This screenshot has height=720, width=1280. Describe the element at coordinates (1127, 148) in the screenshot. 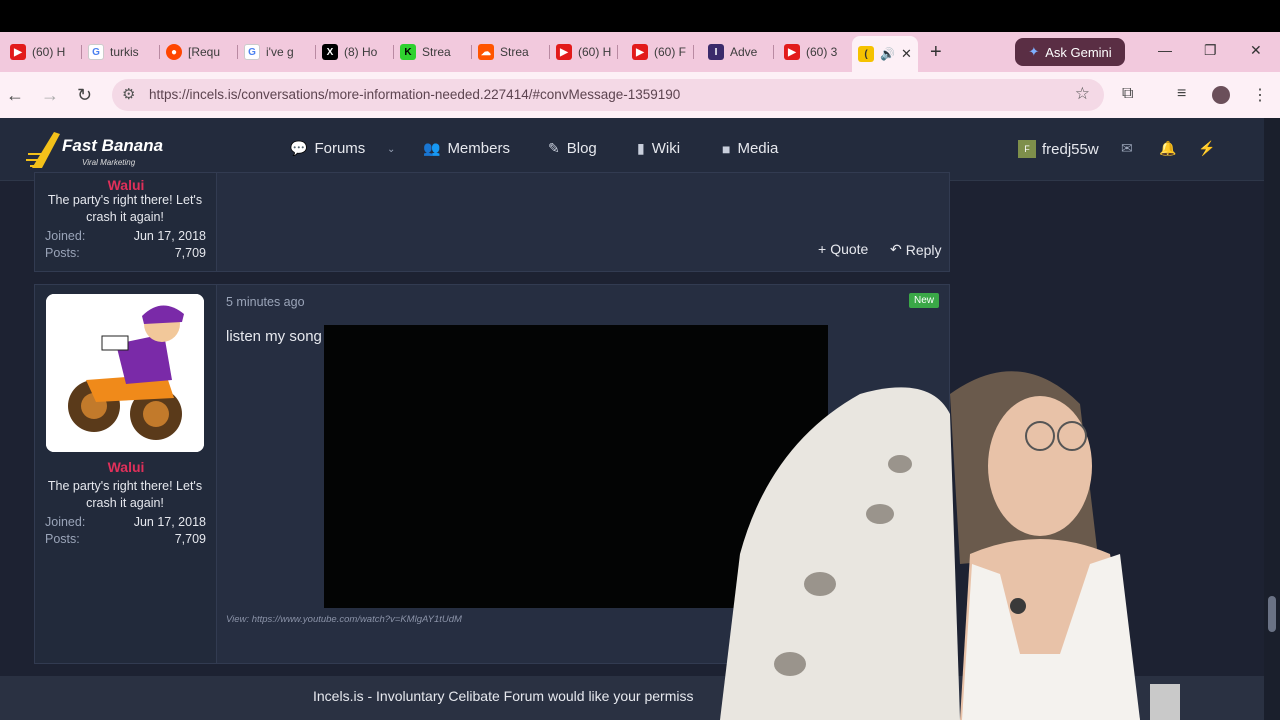

I see `envelope-icon: ✉` at that location.